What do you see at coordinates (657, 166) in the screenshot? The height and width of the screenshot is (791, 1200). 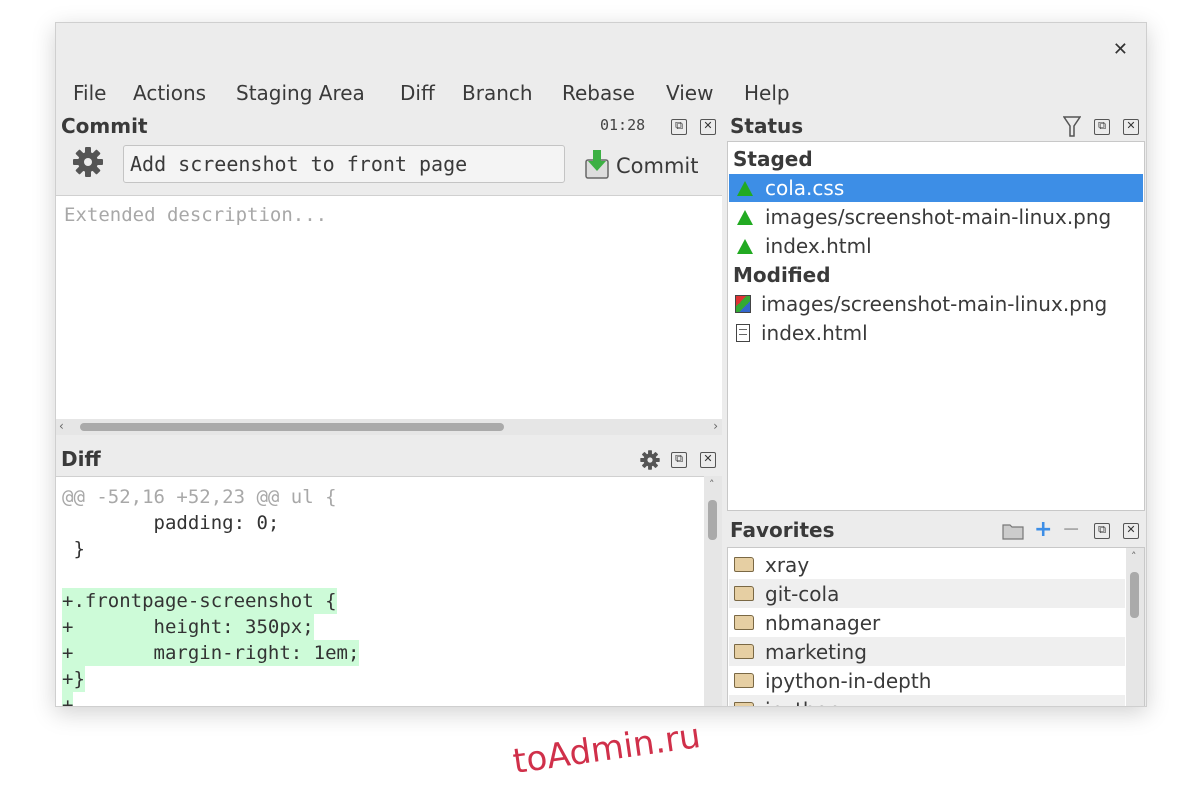 I see `commit-button-label: Commit` at bounding box center [657, 166].